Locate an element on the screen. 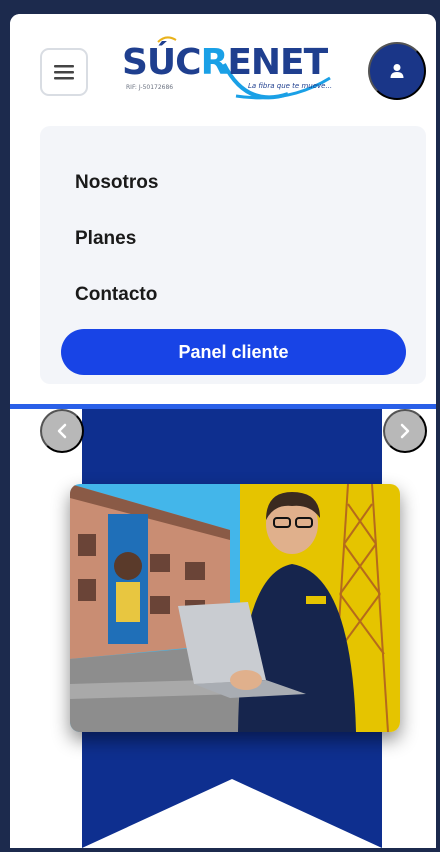 This screenshot has height=852, width=440. user-icon is located at coordinates (397, 71).